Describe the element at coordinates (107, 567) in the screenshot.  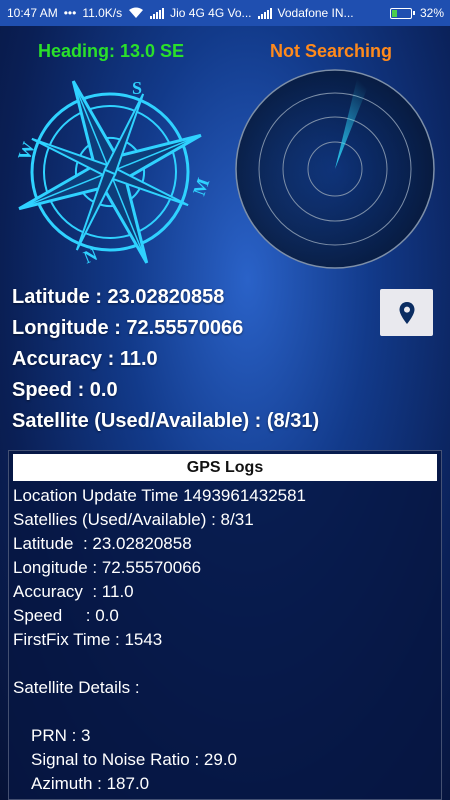
I see `log-line: Longitude : 72.55570066` at that location.